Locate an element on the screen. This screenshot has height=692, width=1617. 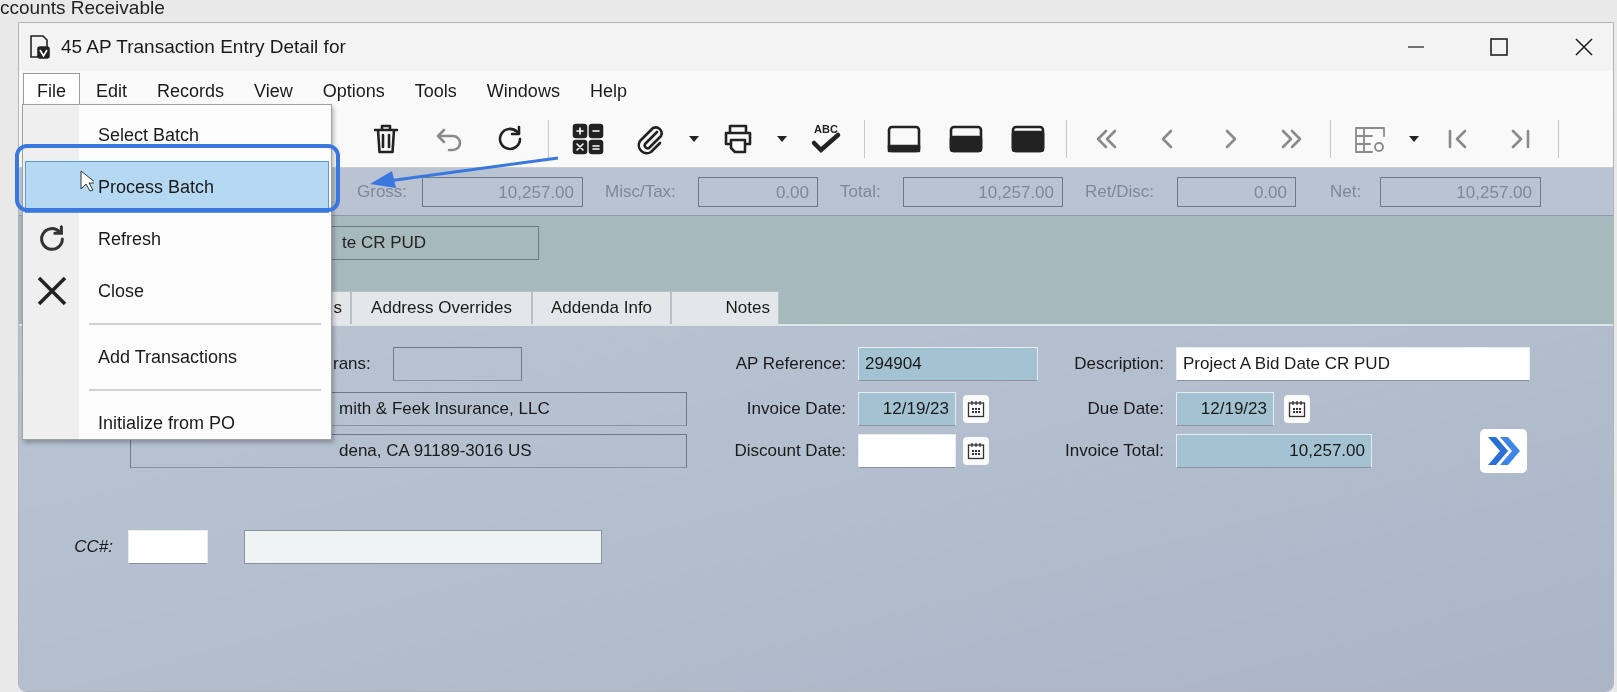
forward-button is located at coordinates (1503, 451).